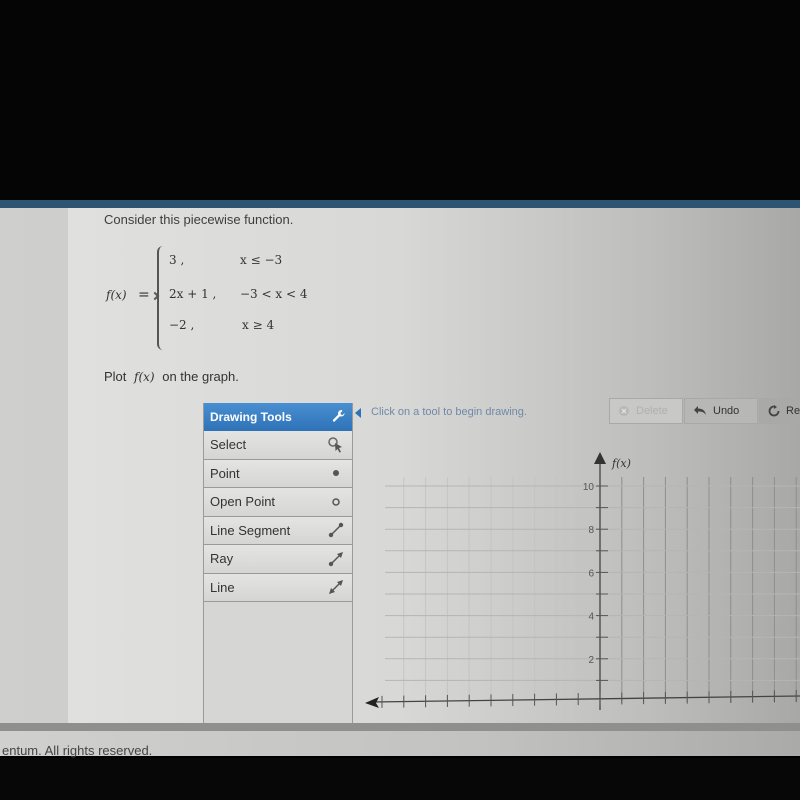 The width and height of the screenshot is (800, 800). I want to click on grid-lines, so click(592, 589).